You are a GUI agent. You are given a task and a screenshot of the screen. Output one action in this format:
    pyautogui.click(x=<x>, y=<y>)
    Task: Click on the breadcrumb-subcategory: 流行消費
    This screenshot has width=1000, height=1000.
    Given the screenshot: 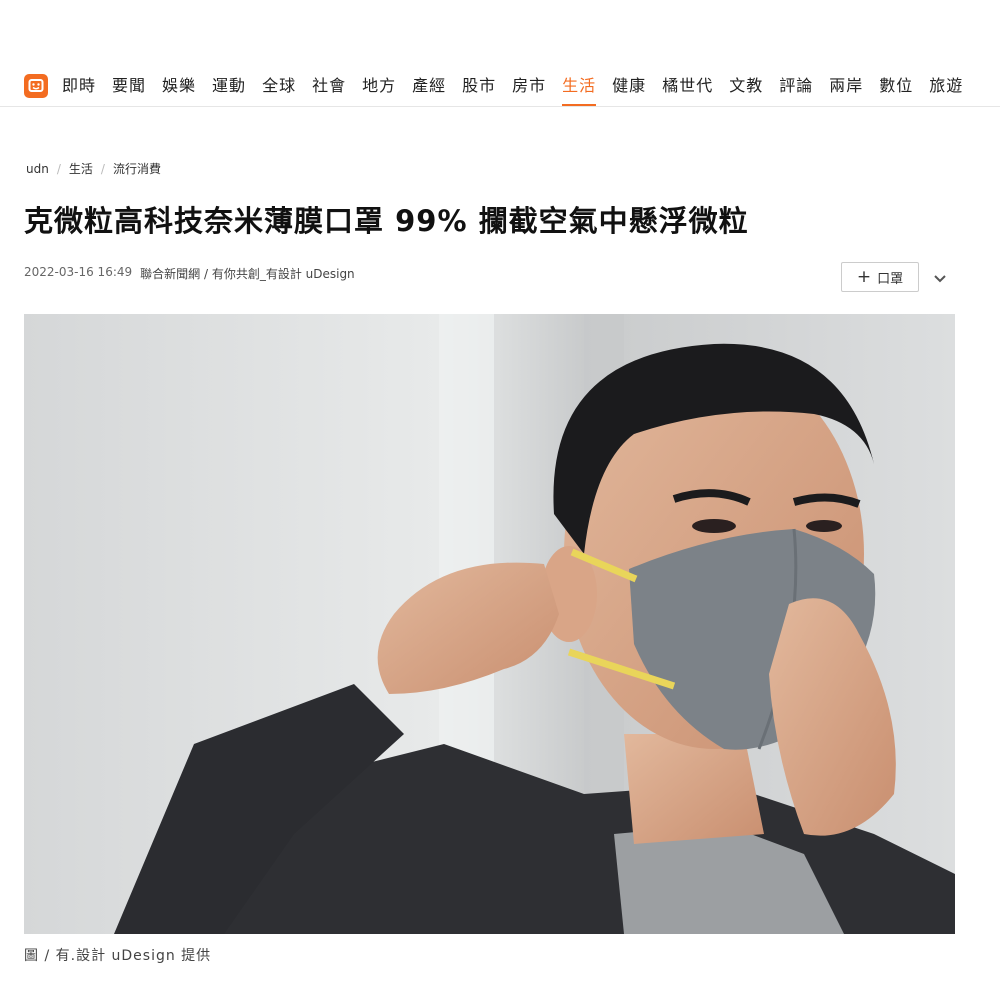 What is the action you would take?
    pyautogui.click(x=137, y=168)
    